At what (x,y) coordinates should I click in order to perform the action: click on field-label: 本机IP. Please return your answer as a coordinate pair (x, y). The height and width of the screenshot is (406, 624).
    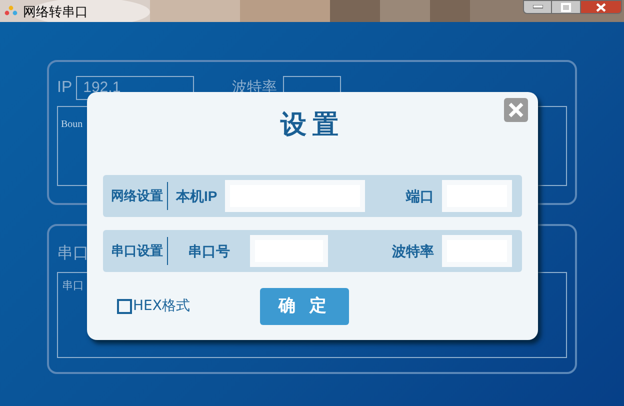
    Looking at the image, I should click on (197, 196).